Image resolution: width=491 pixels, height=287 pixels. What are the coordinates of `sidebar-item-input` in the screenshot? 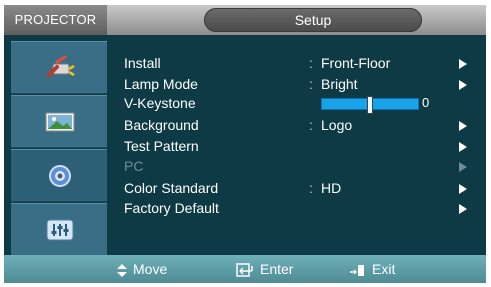 It's located at (59, 67).